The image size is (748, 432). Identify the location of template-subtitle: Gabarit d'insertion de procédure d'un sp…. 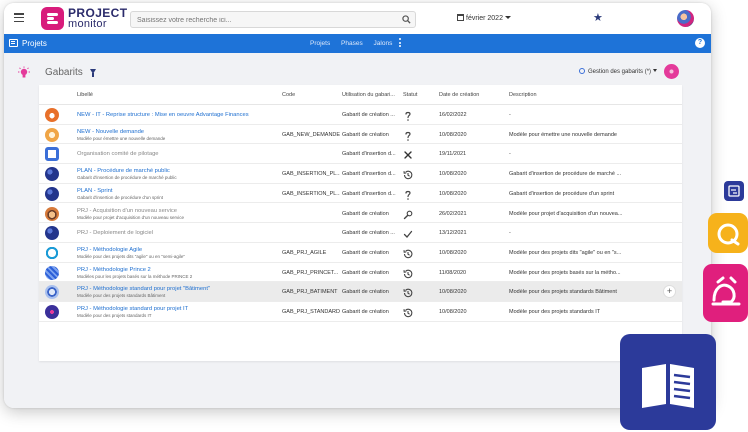
(120, 197).